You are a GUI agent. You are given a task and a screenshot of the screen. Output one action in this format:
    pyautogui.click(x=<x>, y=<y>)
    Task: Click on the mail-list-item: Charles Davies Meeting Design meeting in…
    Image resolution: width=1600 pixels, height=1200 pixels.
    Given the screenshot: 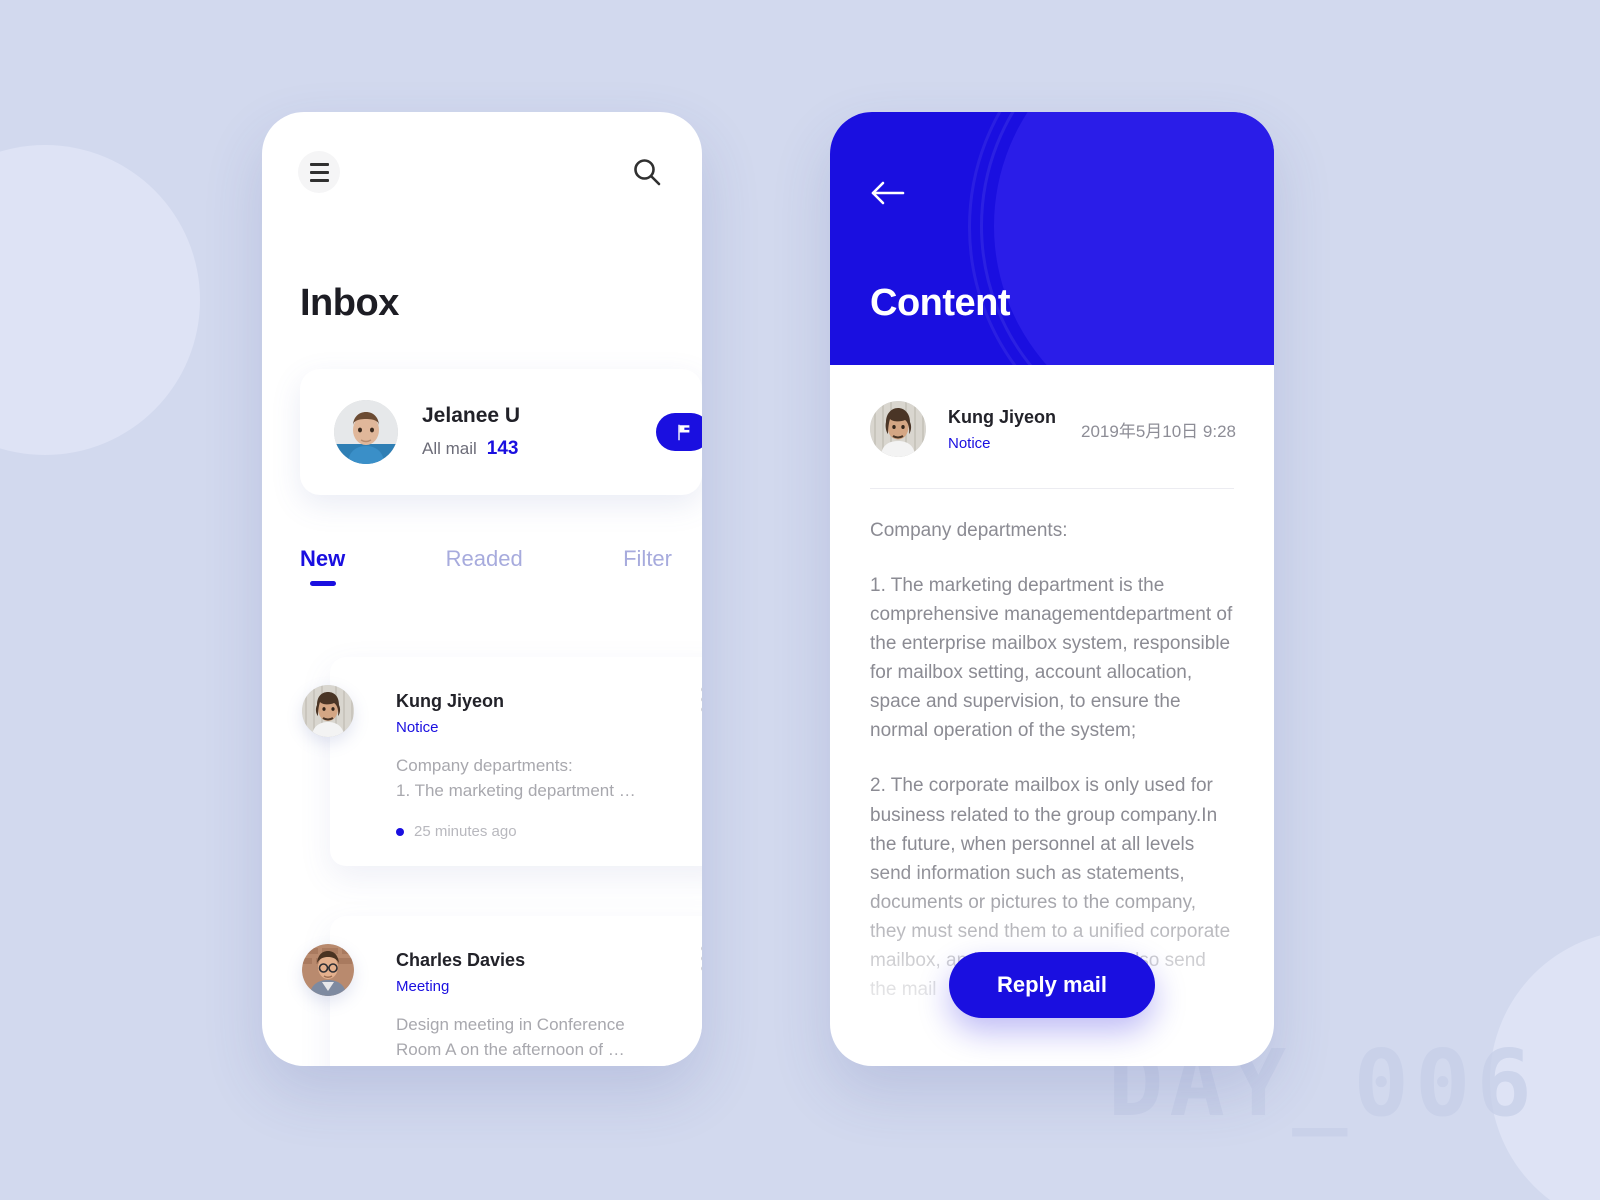 What is the action you would take?
    pyautogui.click(x=502, y=991)
    